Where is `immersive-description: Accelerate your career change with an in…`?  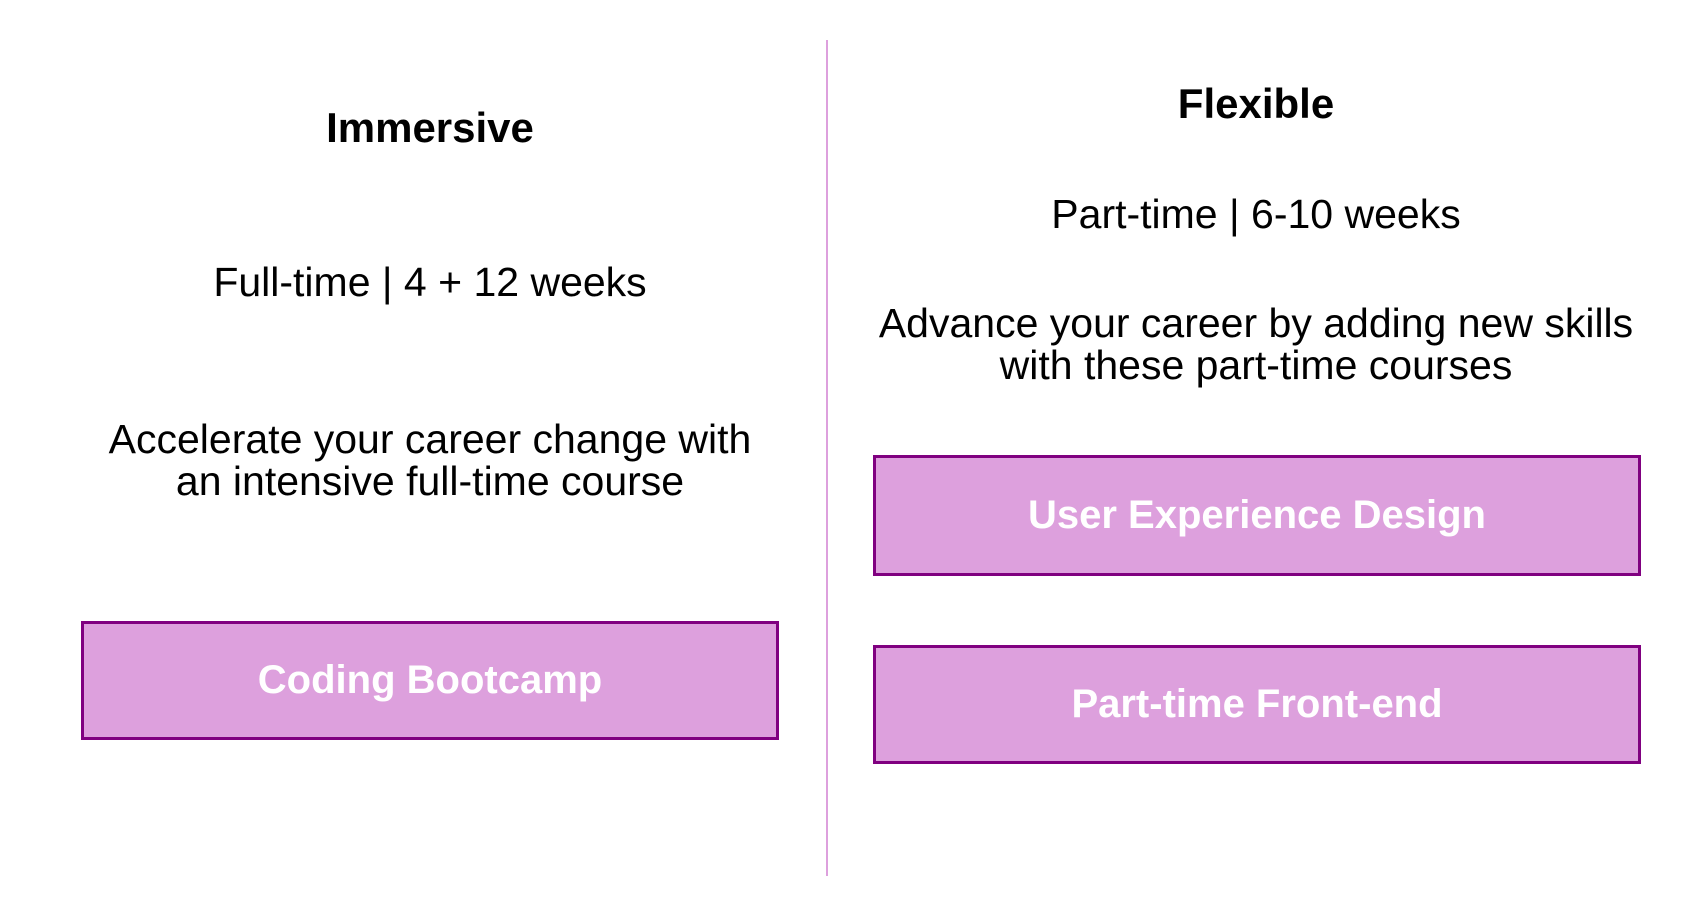 immersive-description: Accelerate your career change with an in… is located at coordinates (430, 460).